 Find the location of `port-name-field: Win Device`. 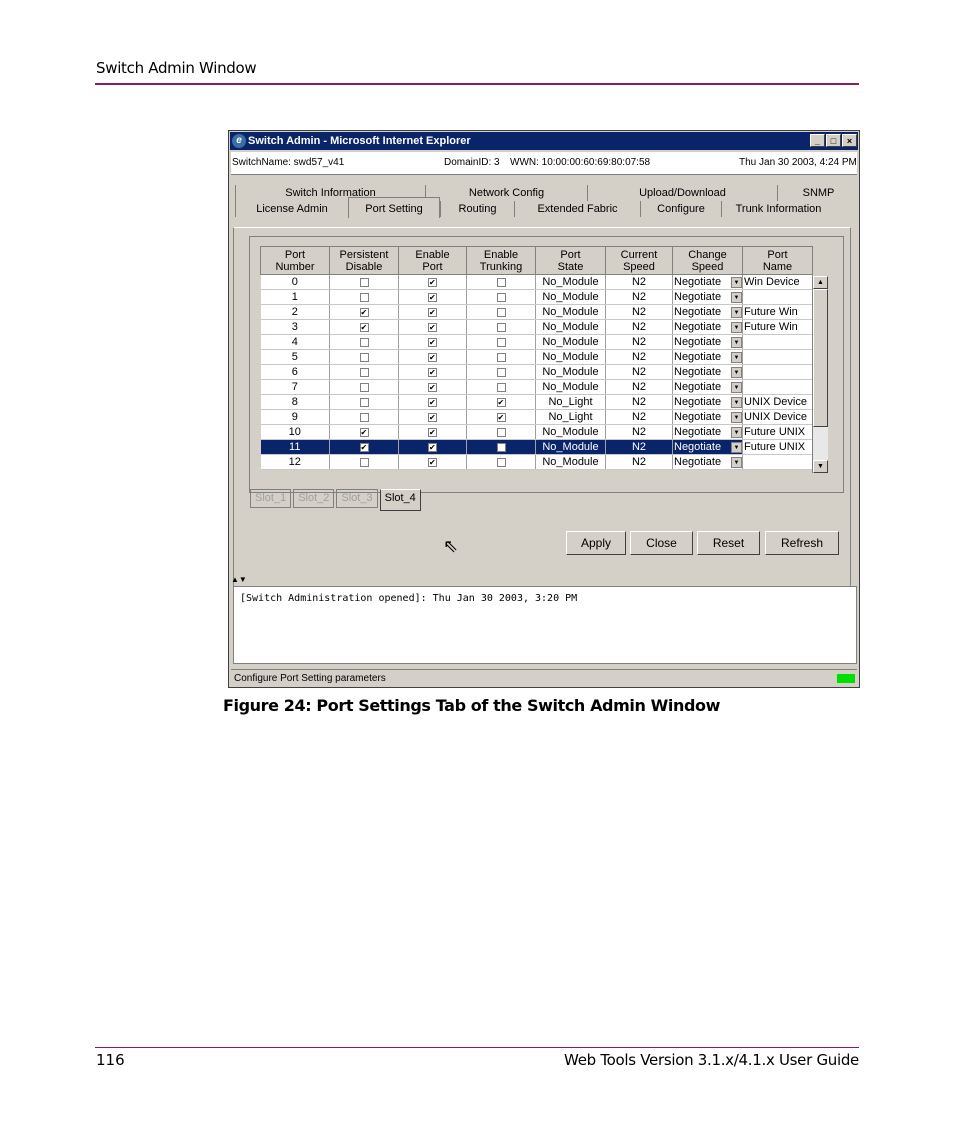

port-name-field: Win Device is located at coordinates (777, 282).